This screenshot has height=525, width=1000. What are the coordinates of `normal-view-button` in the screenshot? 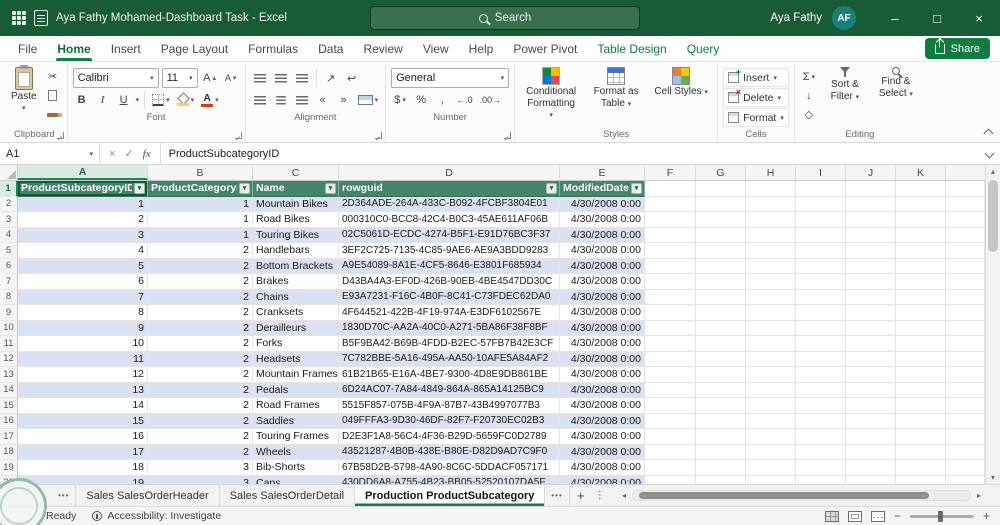 It's located at (831, 516).